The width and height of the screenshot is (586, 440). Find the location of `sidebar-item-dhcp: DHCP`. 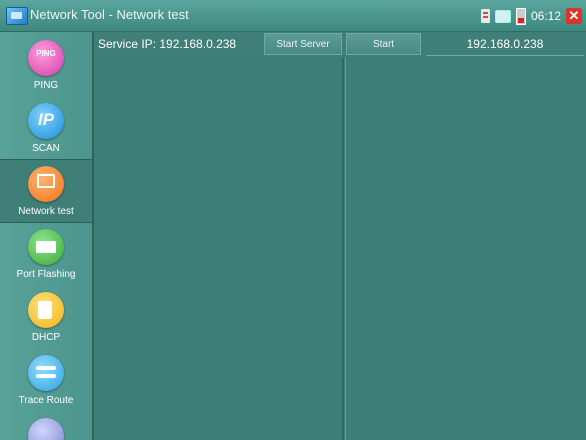

sidebar-item-dhcp: DHCP is located at coordinates (46, 317).